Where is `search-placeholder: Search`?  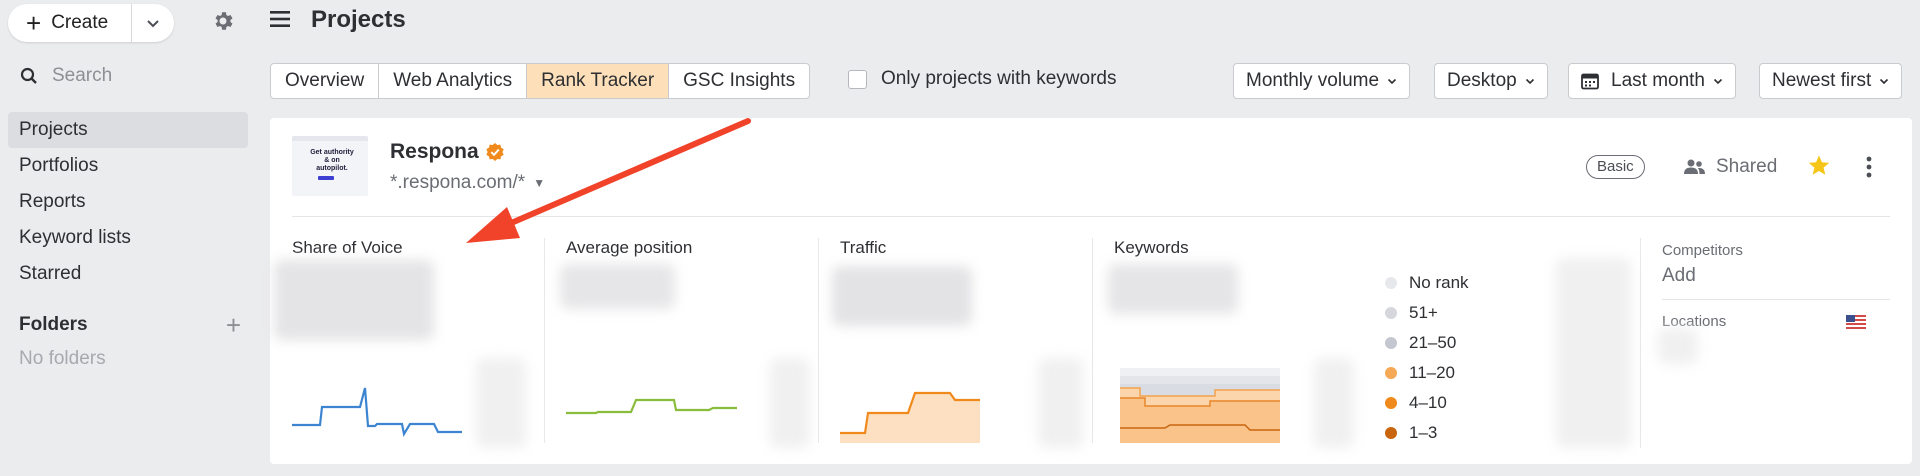
search-placeholder: Search is located at coordinates (82, 75).